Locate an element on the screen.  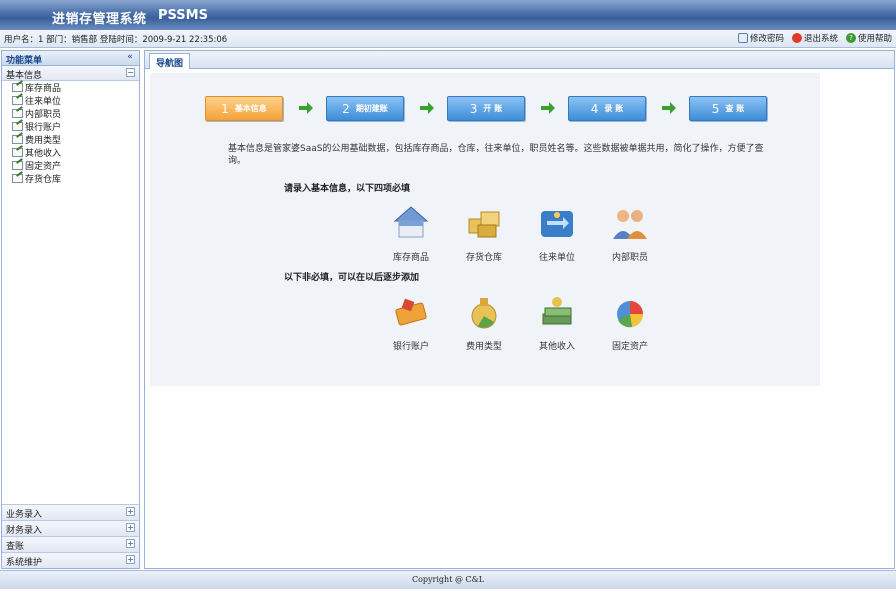
tile-inventory: 库存商品 is located at coordinates (411, 233).